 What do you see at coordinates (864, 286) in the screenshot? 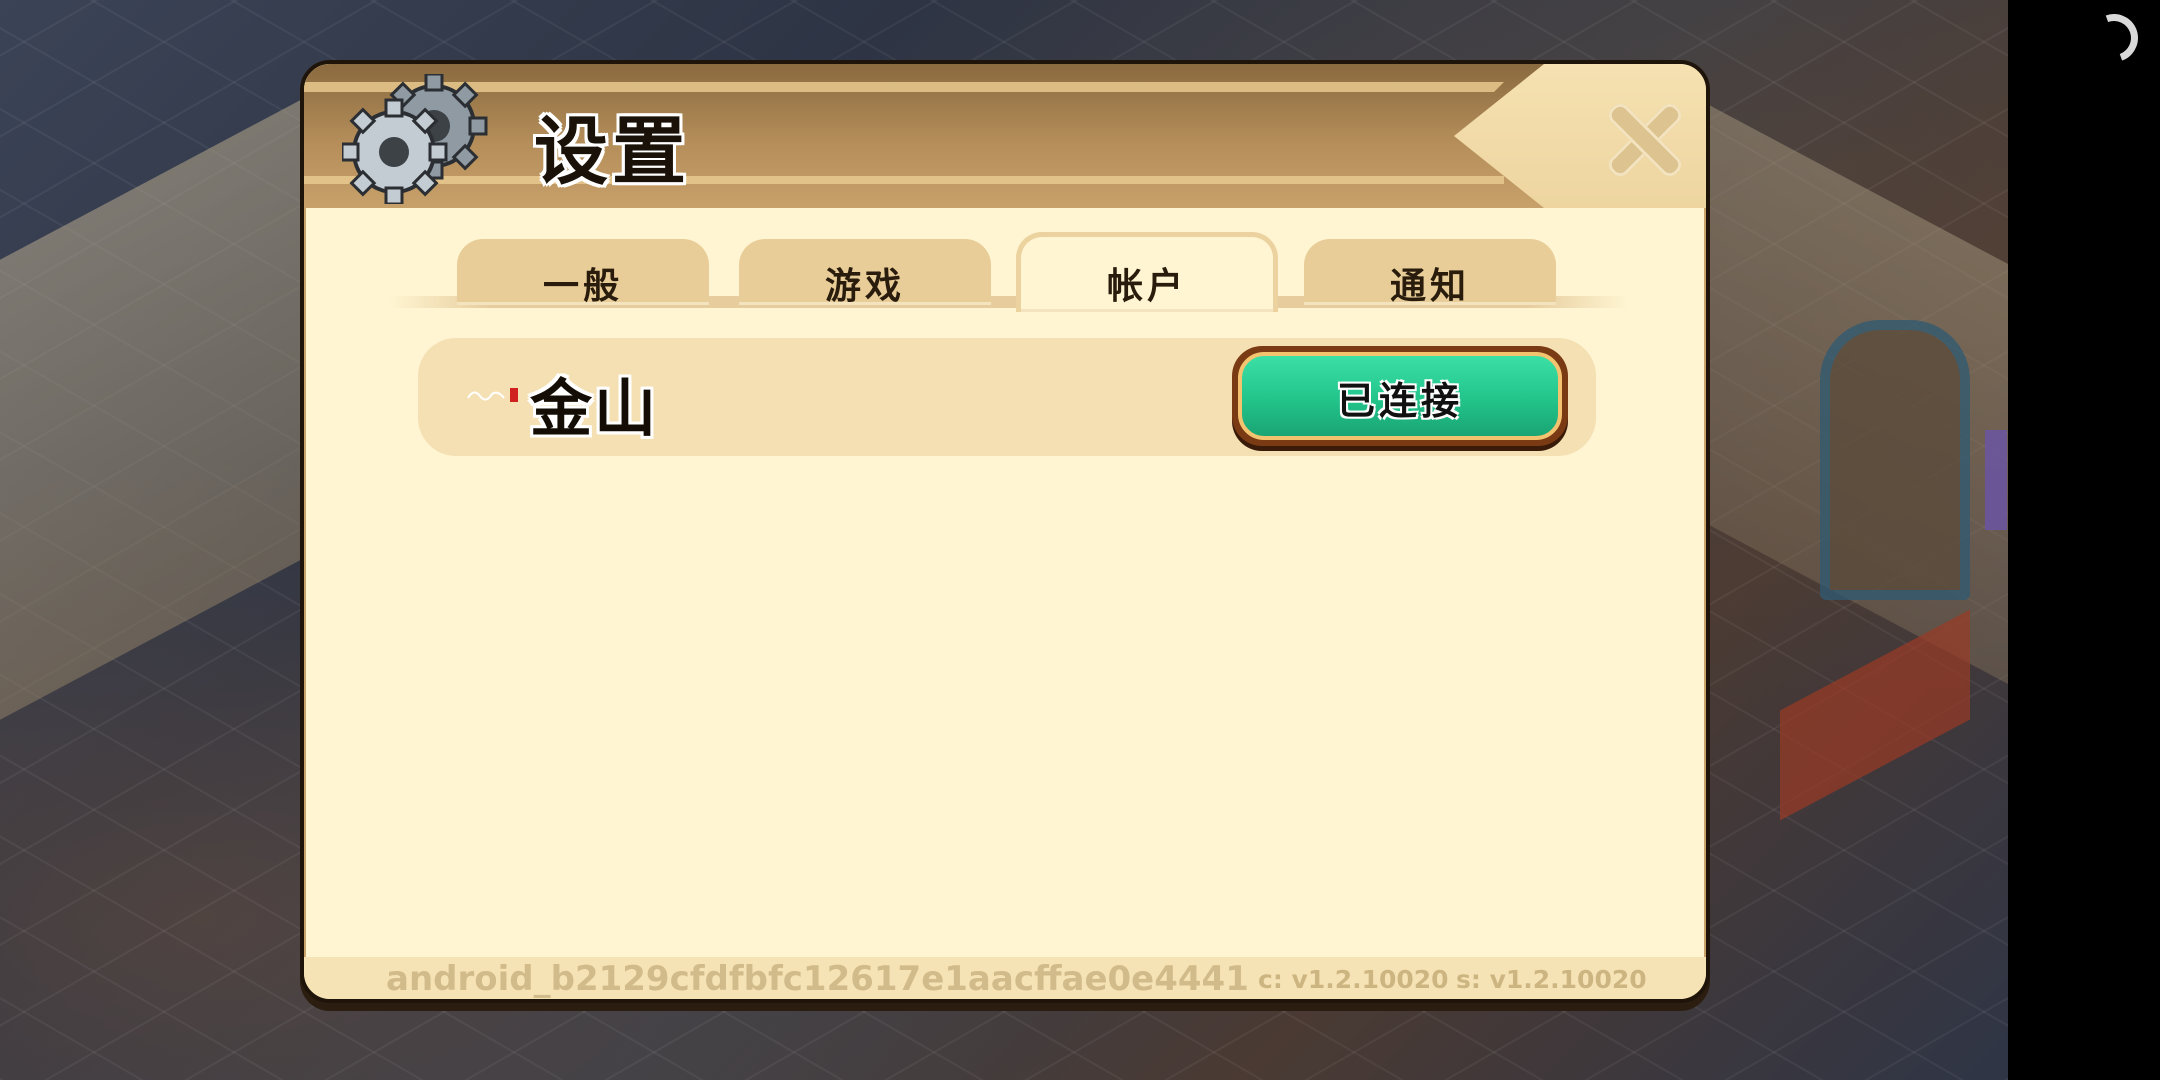
I see `tab-label: 游戏` at bounding box center [864, 286].